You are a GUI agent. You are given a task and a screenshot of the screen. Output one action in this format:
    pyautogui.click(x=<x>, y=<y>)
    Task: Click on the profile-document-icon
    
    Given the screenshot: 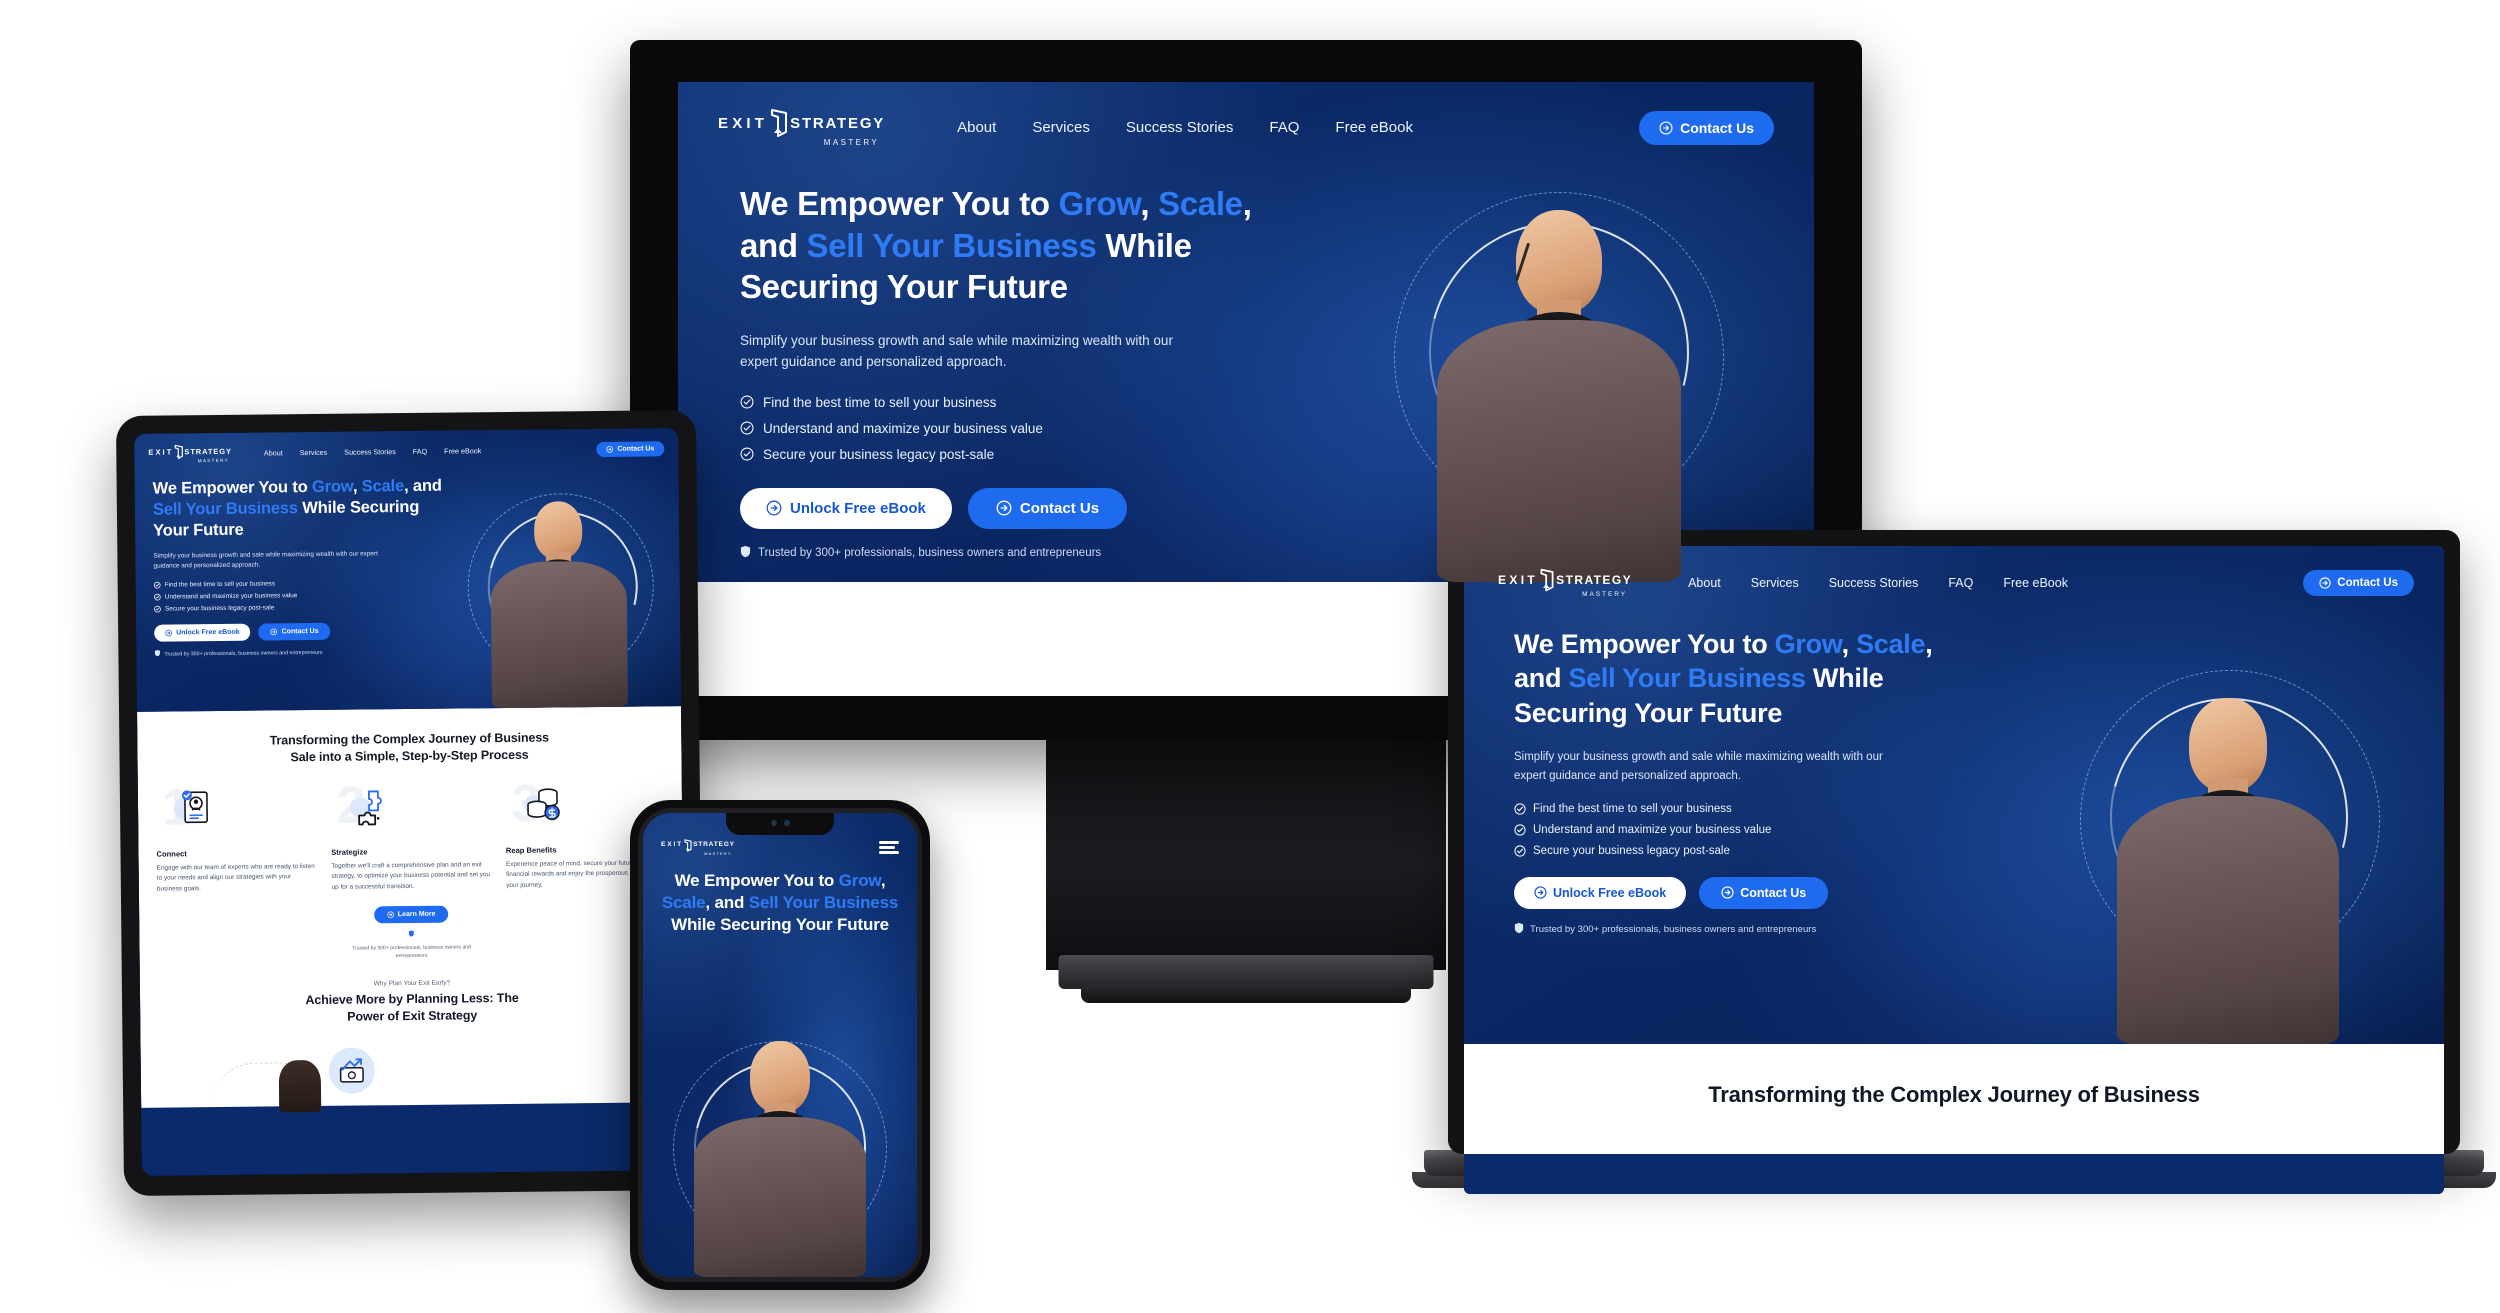 What is the action you would take?
    pyautogui.click(x=192, y=810)
    